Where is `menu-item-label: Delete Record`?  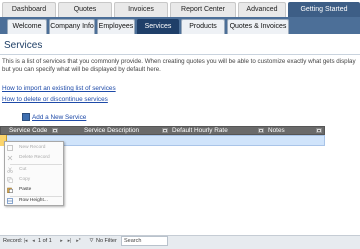
menu-item-label: Delete Record is located at coordinates (34, 157).